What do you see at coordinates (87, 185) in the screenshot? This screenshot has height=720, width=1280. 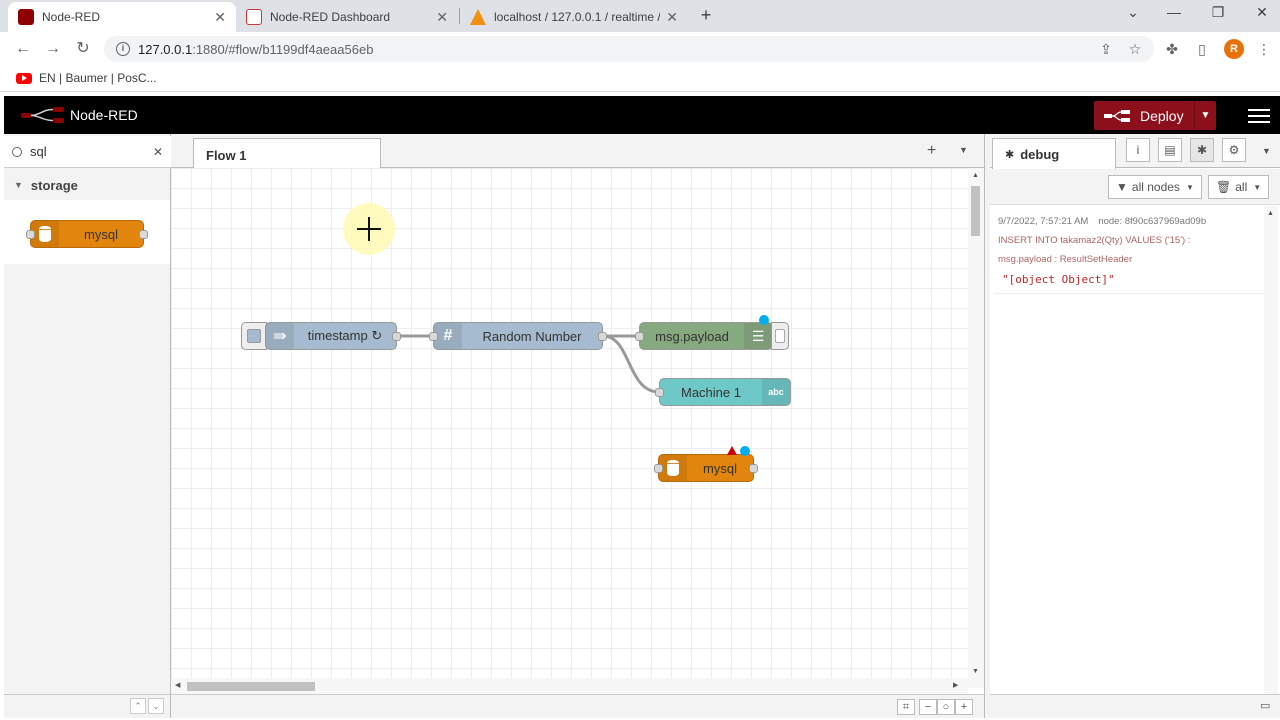 I see `palette-category-storage: ▼ storage` at bounding box center [87, 185].